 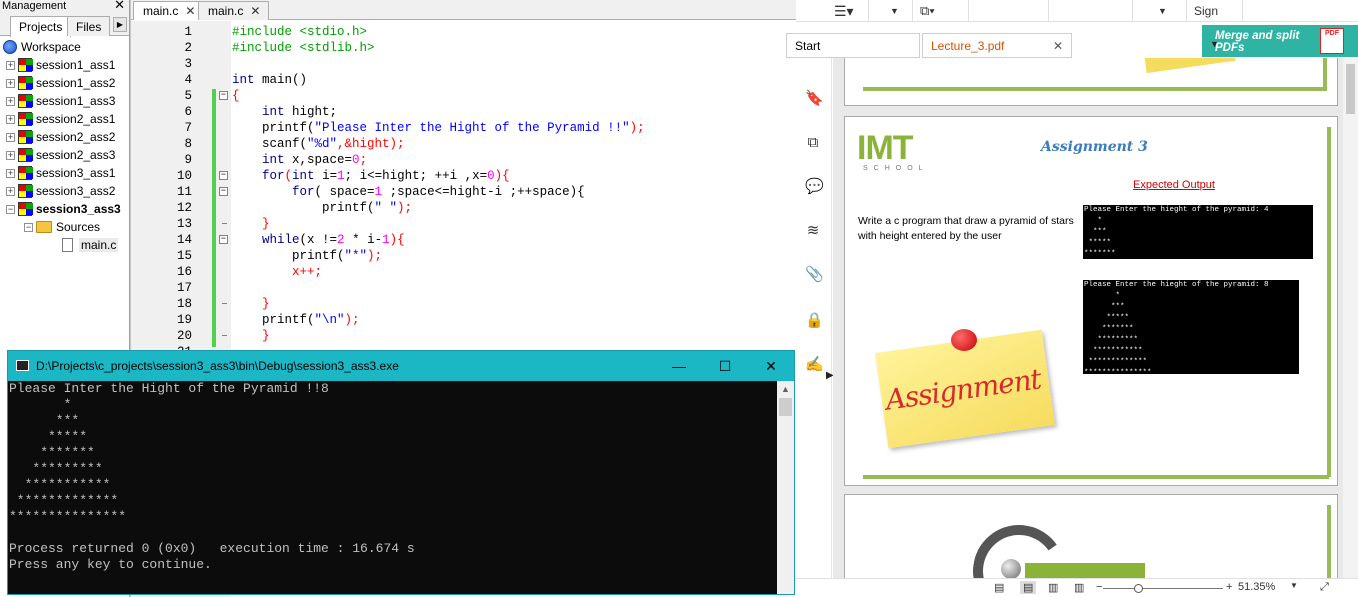 What do you see at coordinates (1206, 11) in the screenshot?
I see `sign-button: Sign` at bounding box center [1206, 11].